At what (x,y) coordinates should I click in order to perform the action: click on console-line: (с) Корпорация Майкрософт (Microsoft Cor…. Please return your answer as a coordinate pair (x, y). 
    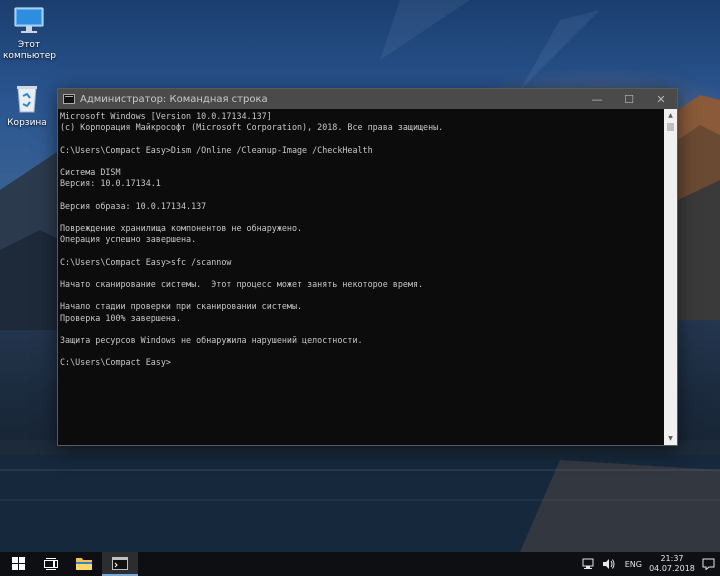
    Looking at the image, I should click on (252, 127).